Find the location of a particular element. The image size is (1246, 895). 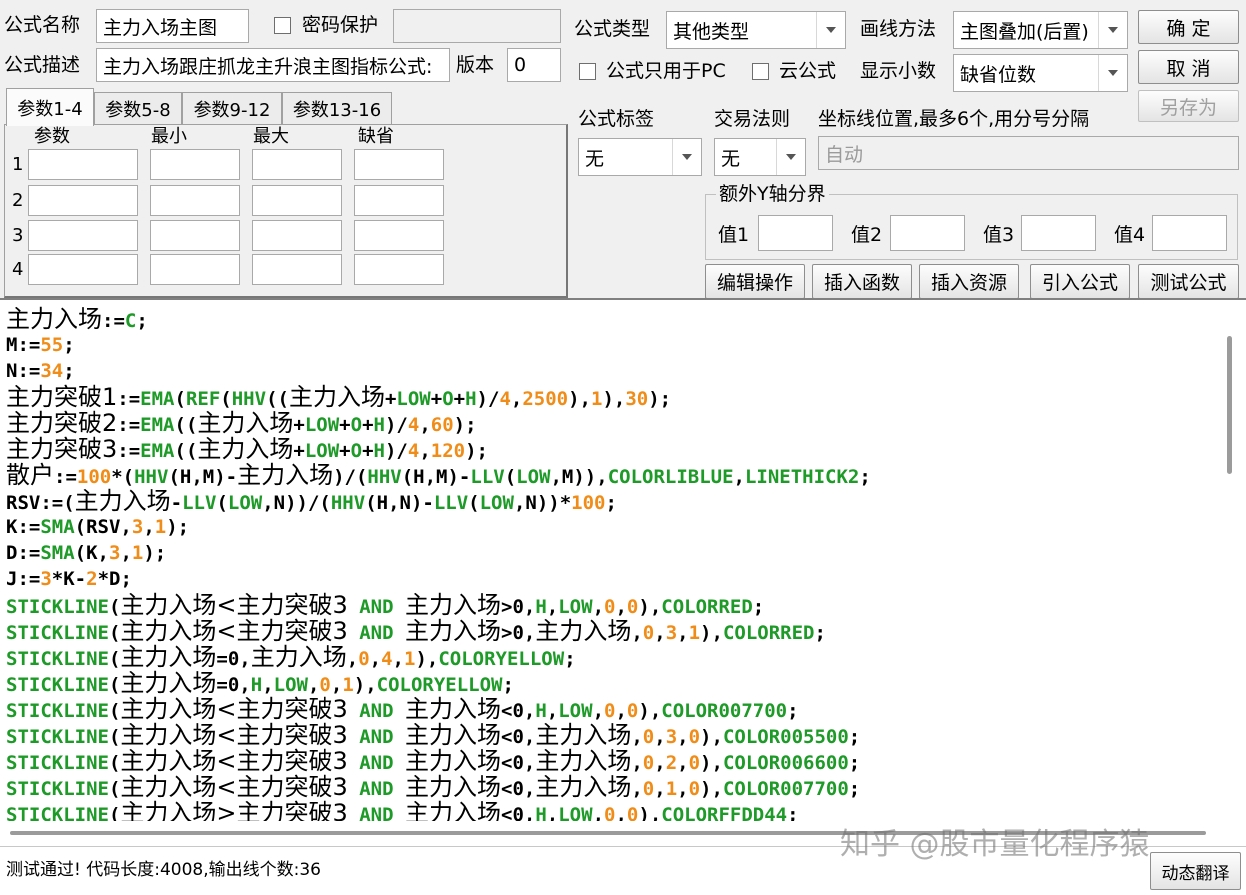

decimal-label: 显示小数 is located at coordinates (898, 71).